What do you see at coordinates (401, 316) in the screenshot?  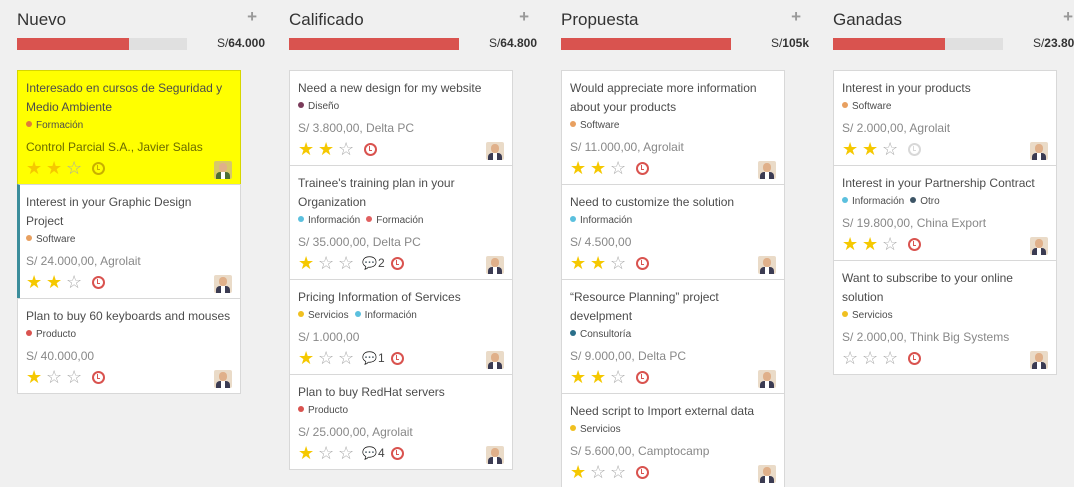 I see `card-tags: Servicios Información` at bounding box center [401, 316].